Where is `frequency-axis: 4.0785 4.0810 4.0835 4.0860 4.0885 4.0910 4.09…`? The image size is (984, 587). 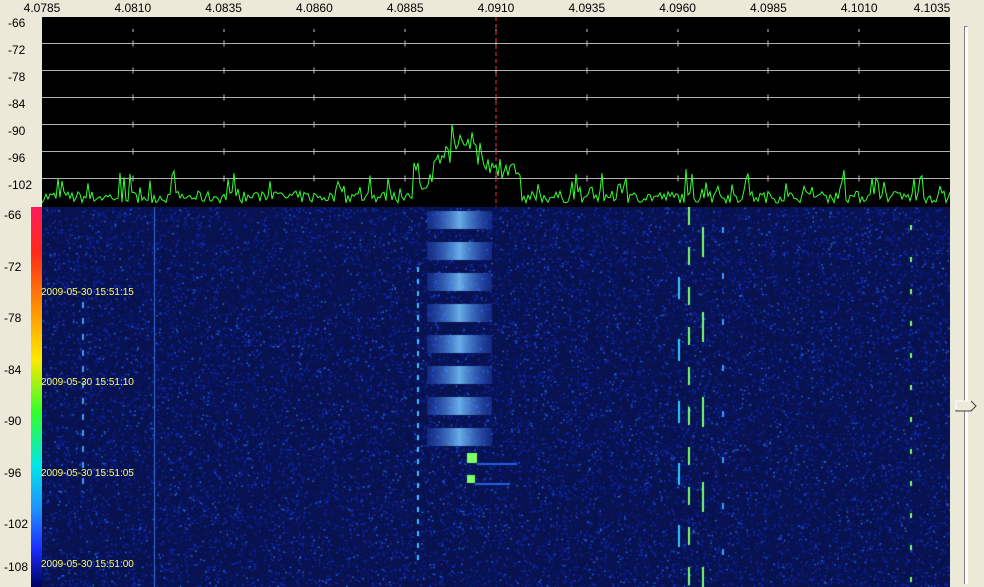
frequency-axis: 4.0785 4.0810 4.0835 4.0860 4.0885 4.0910 4.09… is located at coordinates (478, 9).